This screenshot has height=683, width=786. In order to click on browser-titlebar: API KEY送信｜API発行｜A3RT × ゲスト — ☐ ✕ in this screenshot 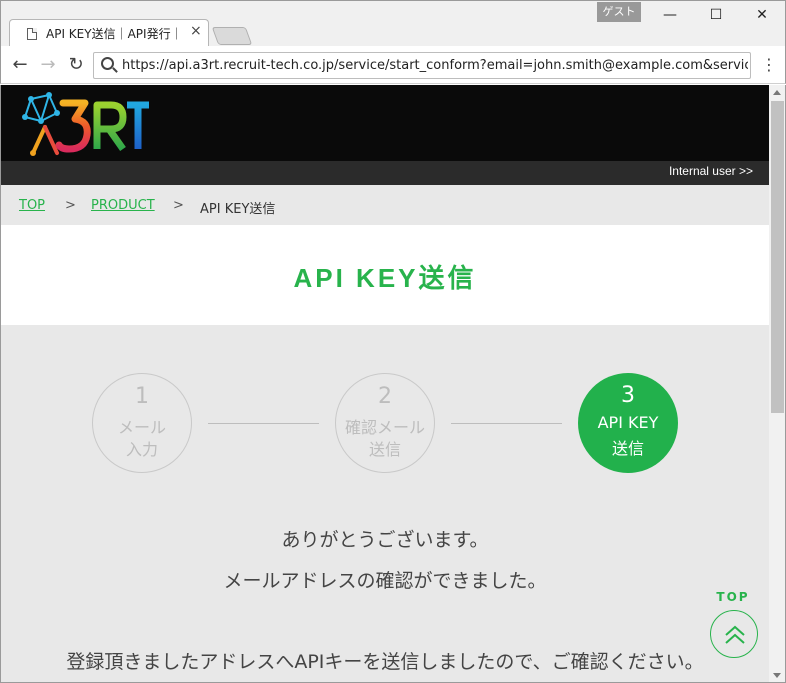, I will do `click(393, 23)`.